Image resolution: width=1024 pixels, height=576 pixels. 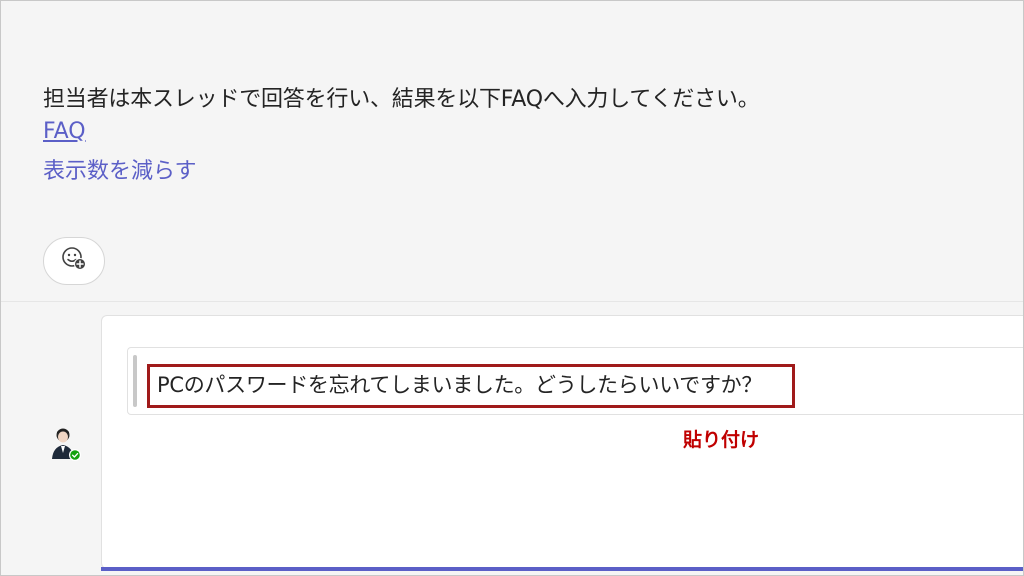 I want to click on presence-available-icon, so click(x=75, y=455).